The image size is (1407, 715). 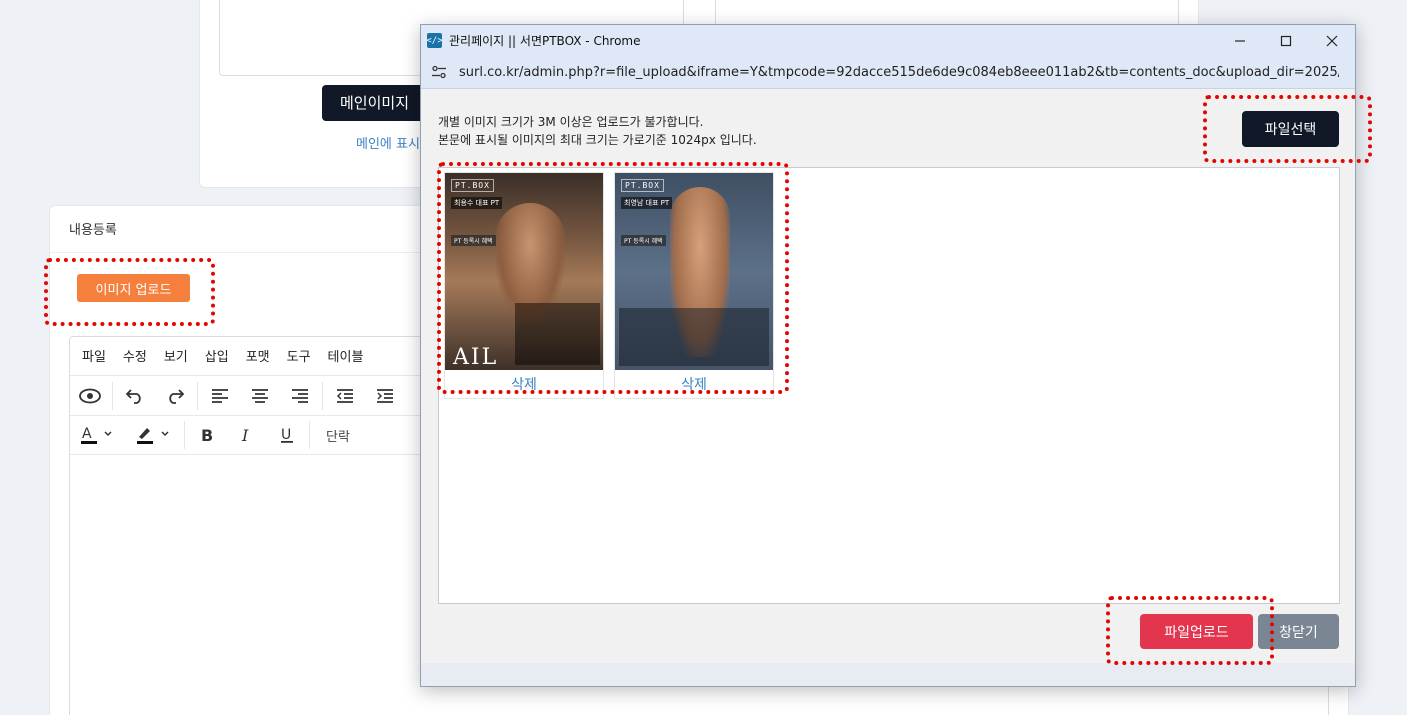 I want to click on bold-icon: B, so click(x=207, y=435).